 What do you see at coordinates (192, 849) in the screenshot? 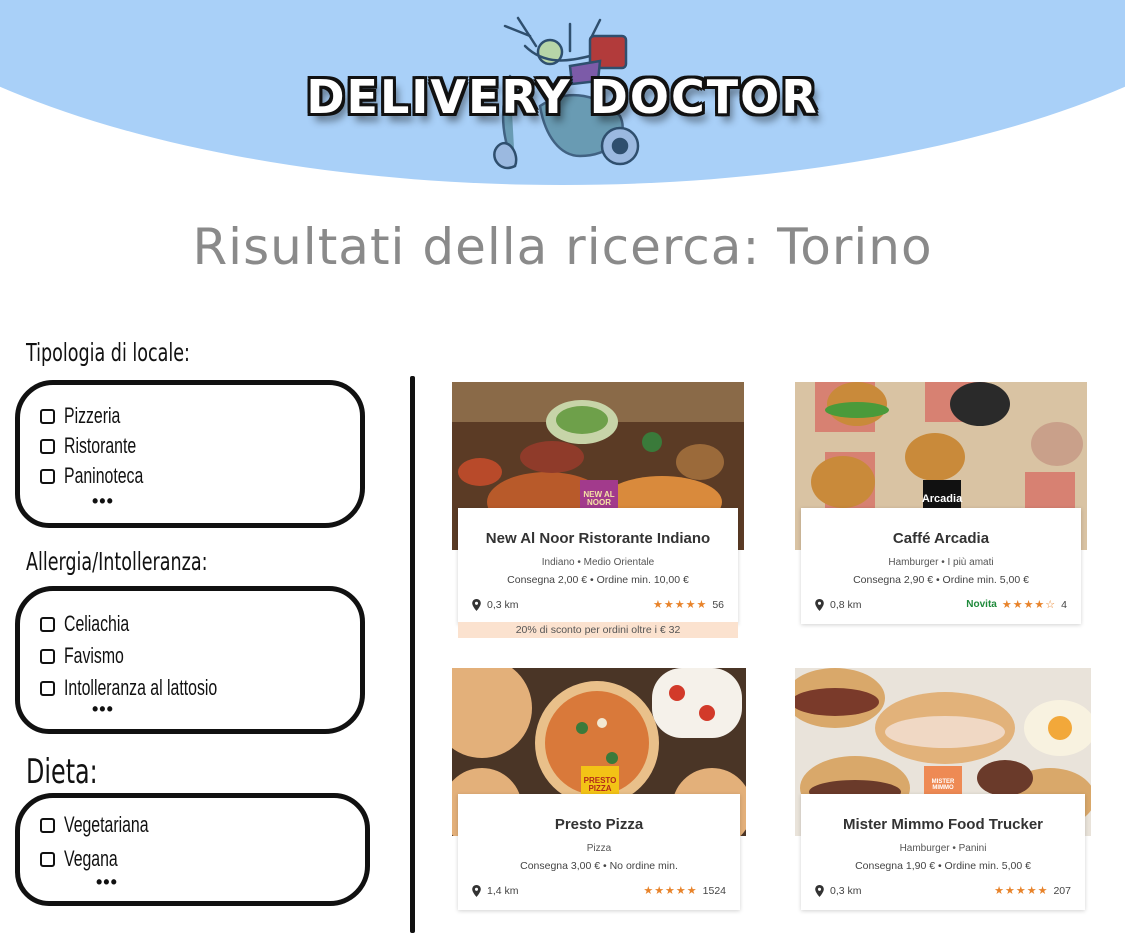
I see `filter-box-dieta: Vegetariana Vegana •••` at bounding box center [192, 849].